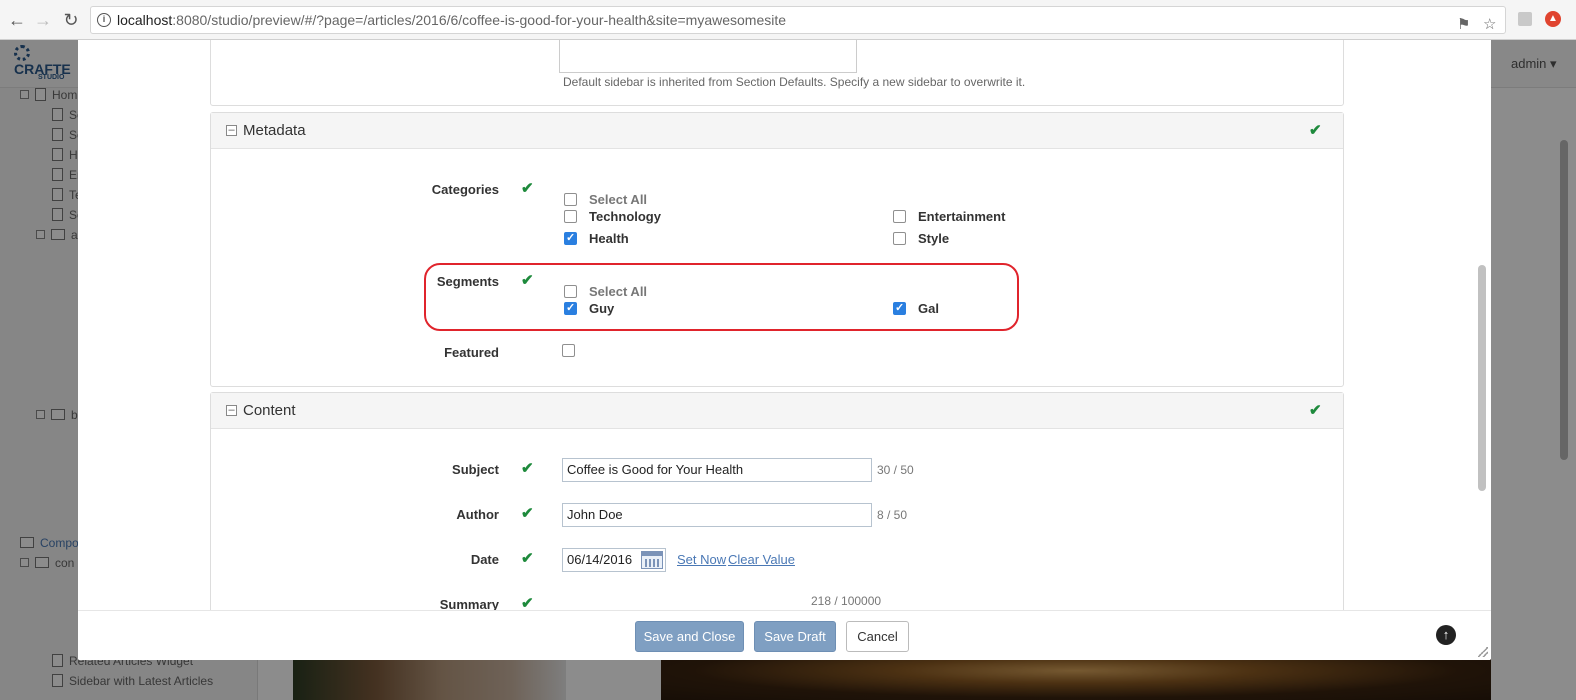 This screenshot has width=1576, height=700. Describe the element at coordinates (899, 216) in the screenshot. I see `category-entertainment-checkbox` at that location.